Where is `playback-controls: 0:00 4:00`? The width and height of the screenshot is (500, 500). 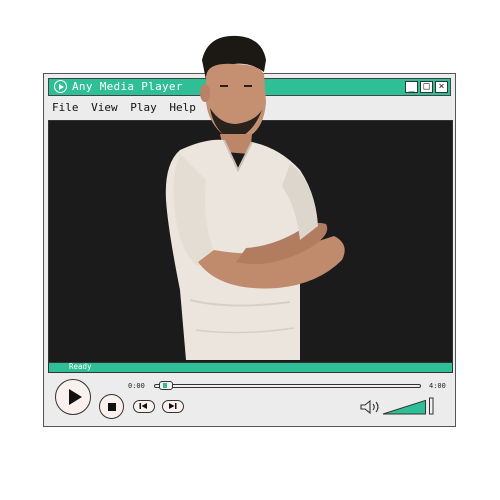 playback-controls: 0:00 4:00 is located at coordinates (249, 400).